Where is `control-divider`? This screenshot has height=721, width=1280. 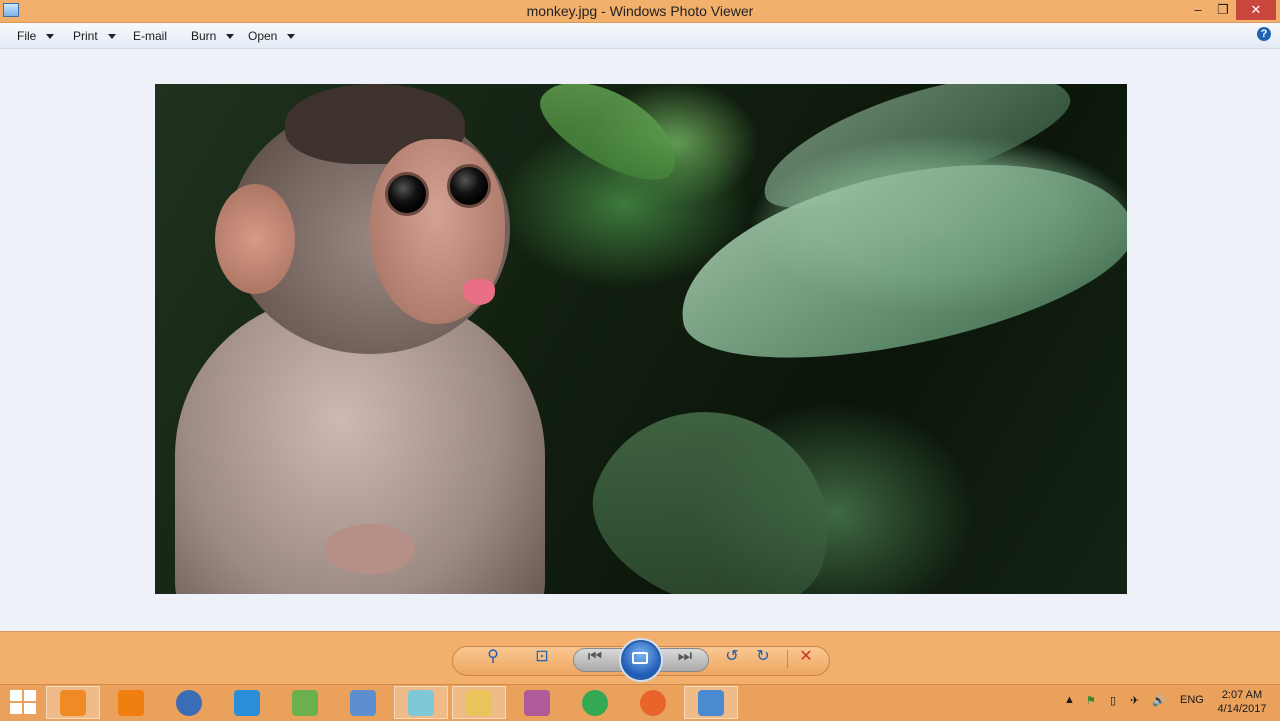 control-divider is located at coordinates (787, 659).